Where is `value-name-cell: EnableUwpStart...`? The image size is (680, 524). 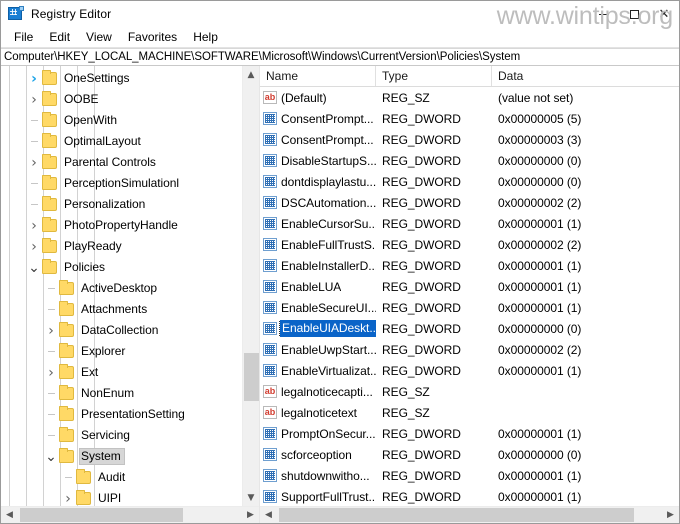
value-name-cell: EnableUwpStart... is located at coordinates (318, 350).